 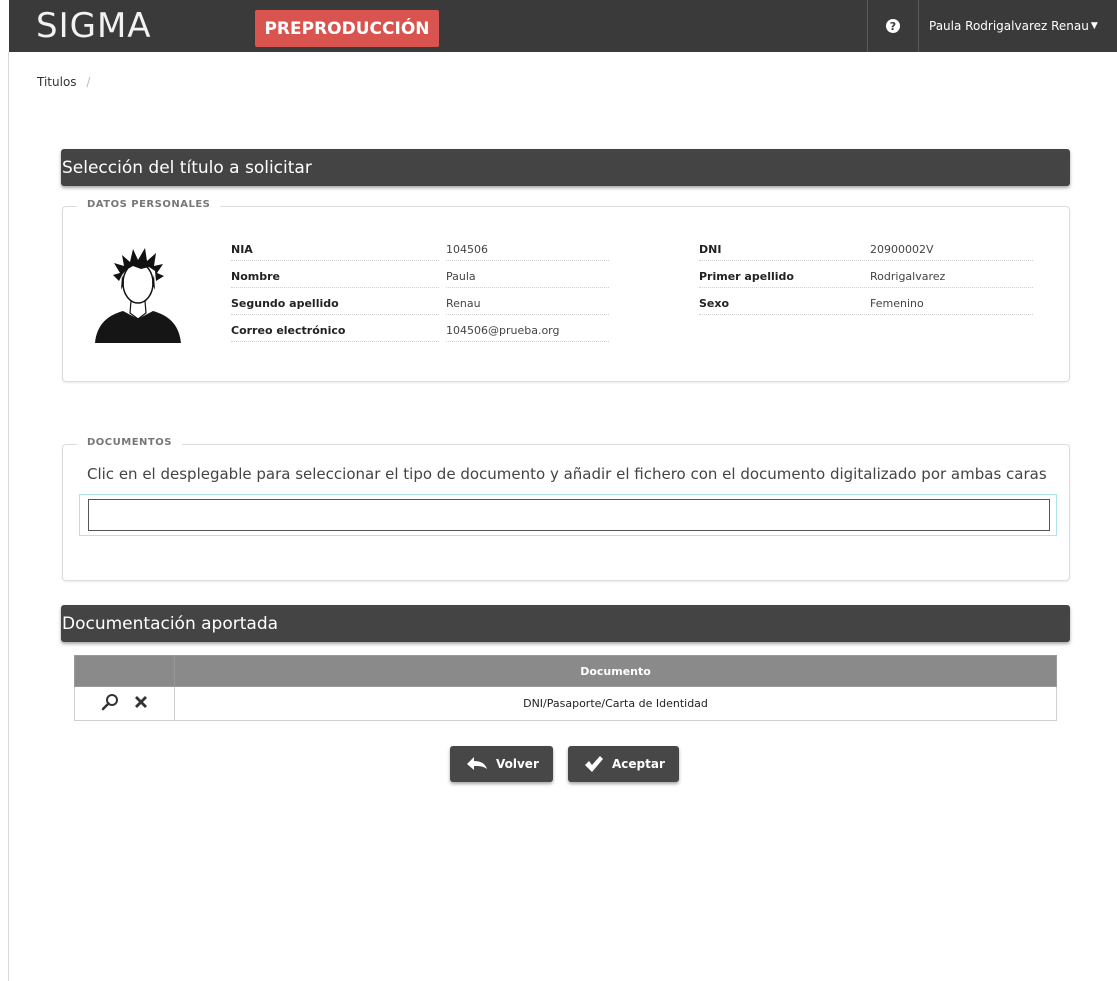 I want to click on back-button: Volver, so click(x=501, y=764).